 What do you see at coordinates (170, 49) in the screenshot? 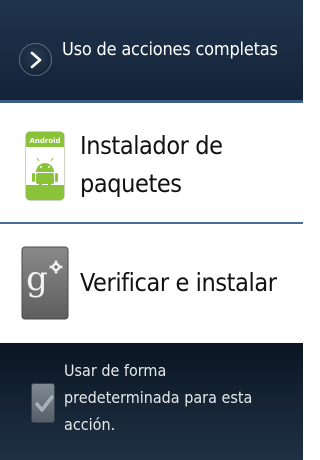
I see `dialog-title: Uso de acciones completas` at bounding box center [170, 49].